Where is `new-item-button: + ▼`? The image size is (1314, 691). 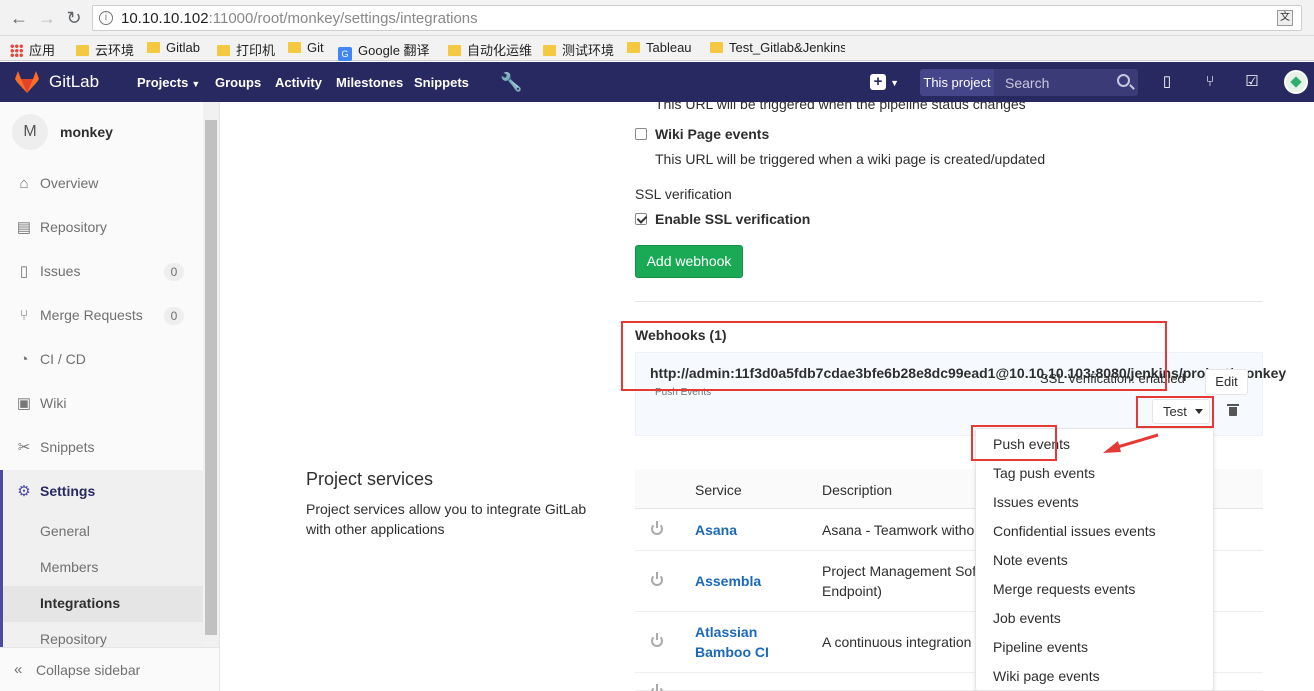
new-item-button: + ▼ is located at coordinates (887, 82).